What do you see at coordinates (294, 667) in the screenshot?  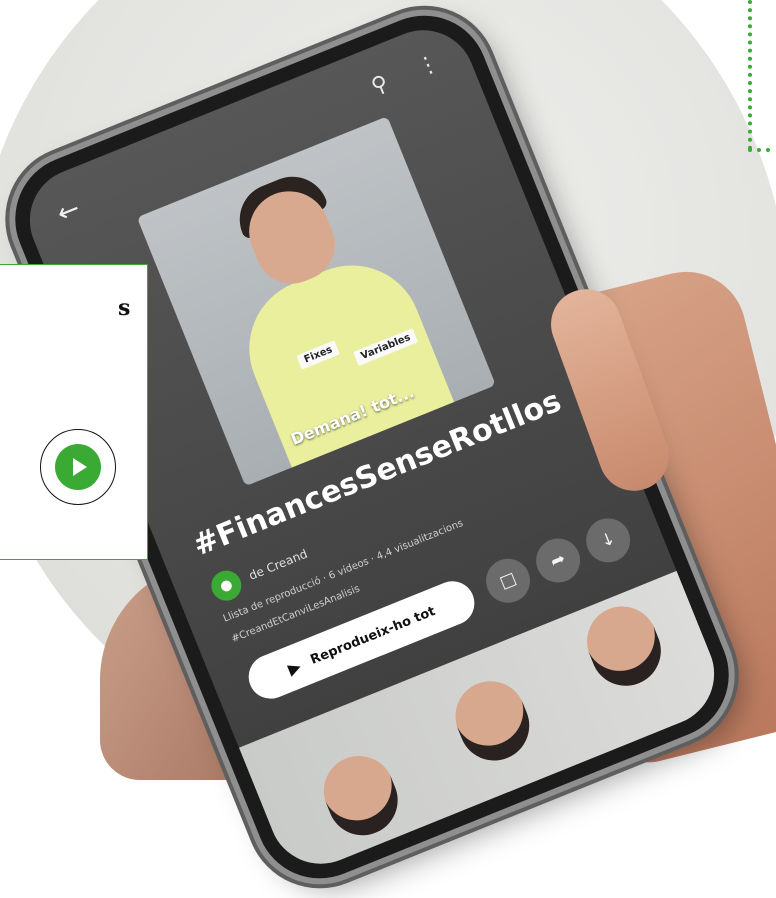 I see `play-icon: ▶` at bounding box center [294, 667].